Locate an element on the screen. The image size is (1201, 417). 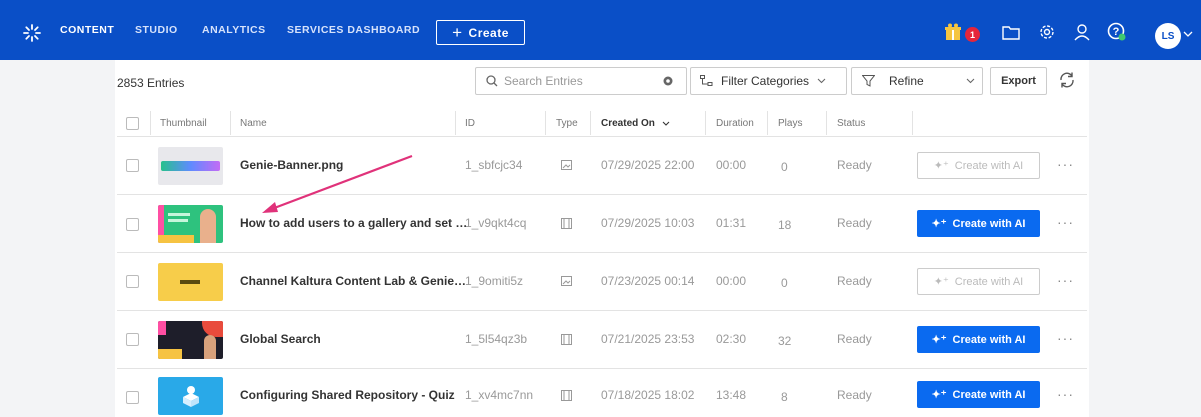
select-all-checkbox is located at coordinates (132, 123).